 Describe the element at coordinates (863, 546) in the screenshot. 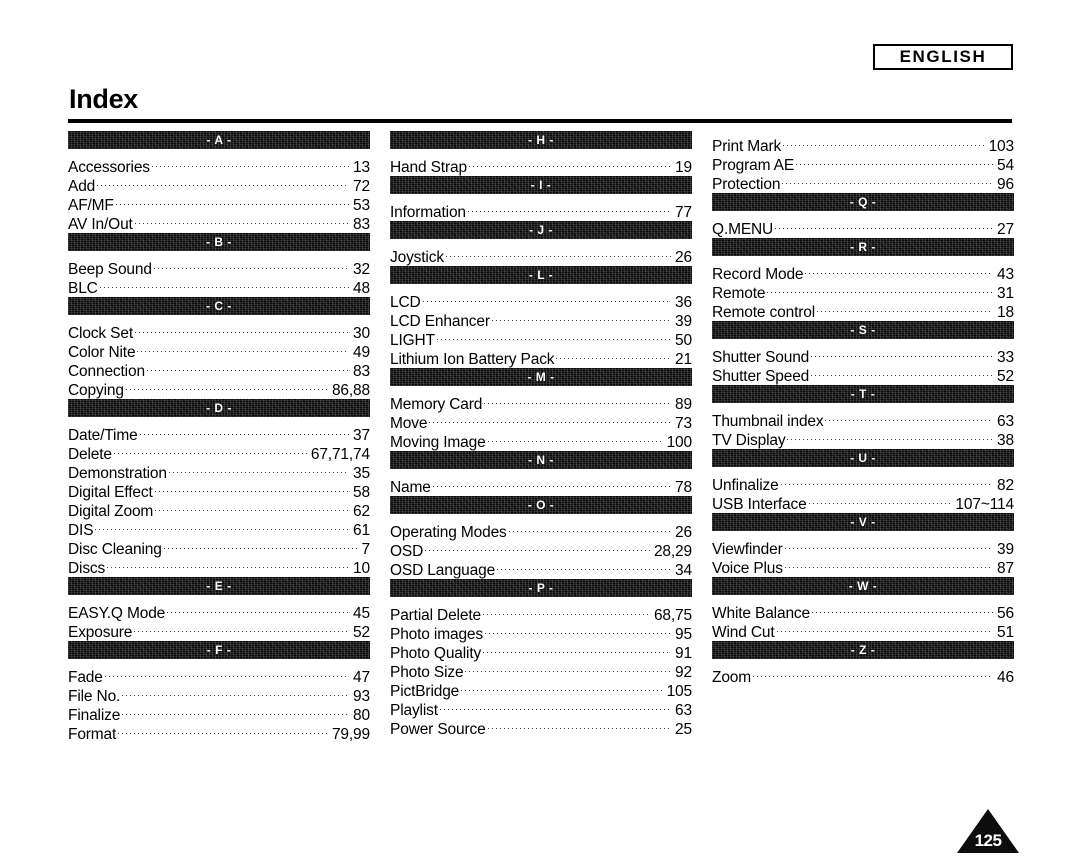

I see `index-entry: Viewfinder 39` at that location.